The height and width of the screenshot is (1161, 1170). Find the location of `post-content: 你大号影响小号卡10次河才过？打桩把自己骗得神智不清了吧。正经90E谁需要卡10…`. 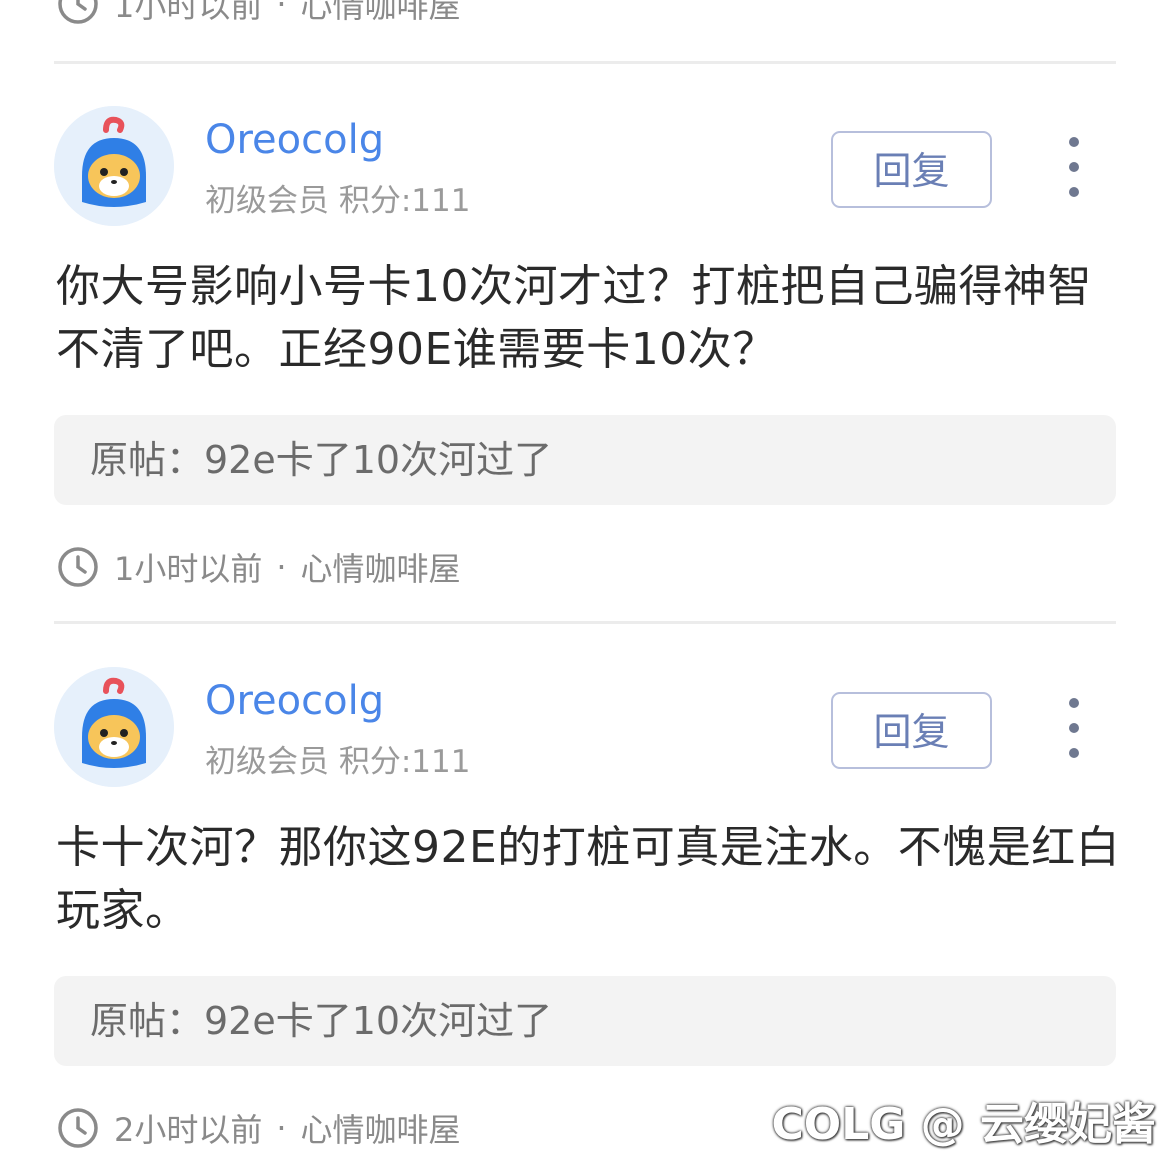

post-content: 你大号影响小号卡10次河才过？打桩把自己骗得神智不清了吧。正经90E谁需要卡10… is located at coordinates (574, 318).